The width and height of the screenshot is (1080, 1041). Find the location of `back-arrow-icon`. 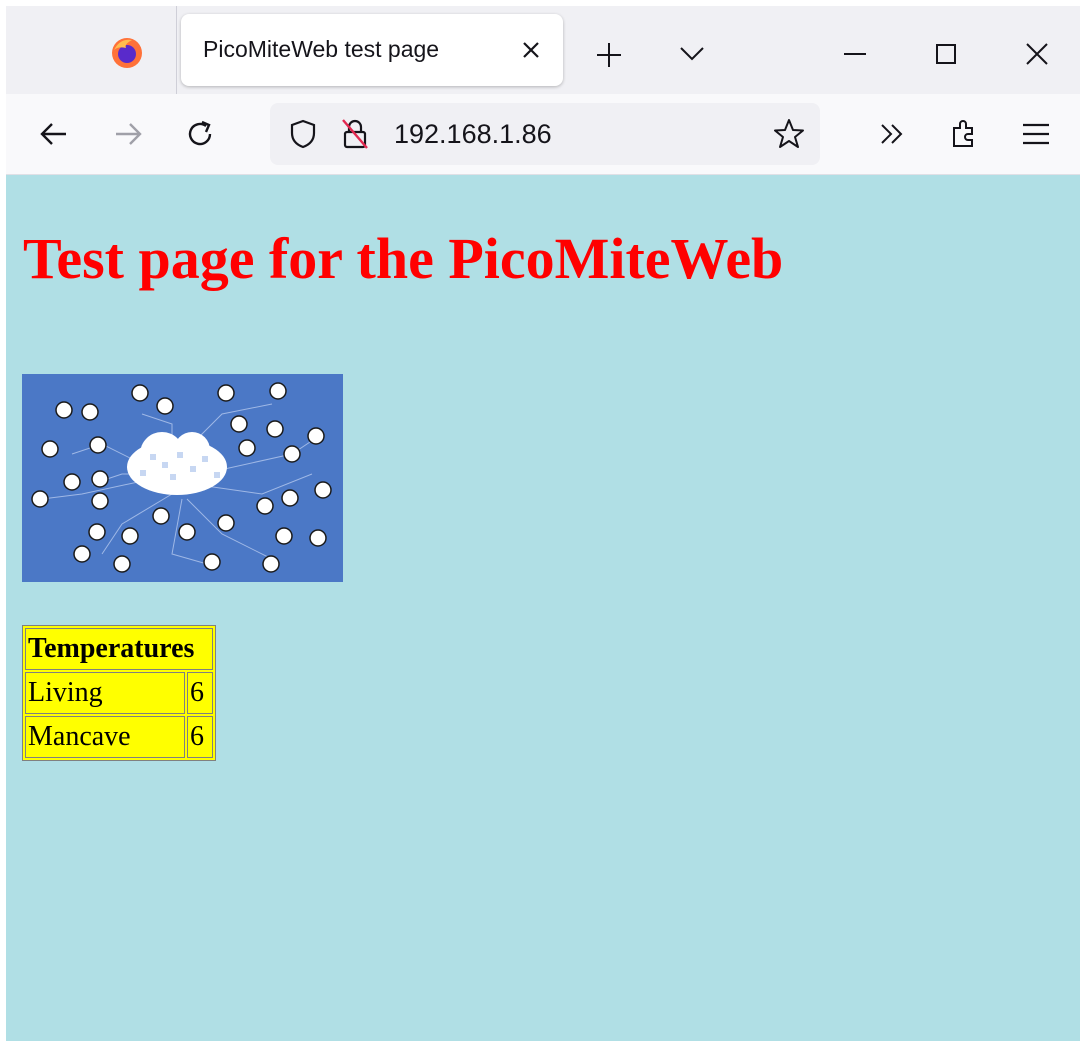

back-arrow-icon is located at coordinates (54, 134).